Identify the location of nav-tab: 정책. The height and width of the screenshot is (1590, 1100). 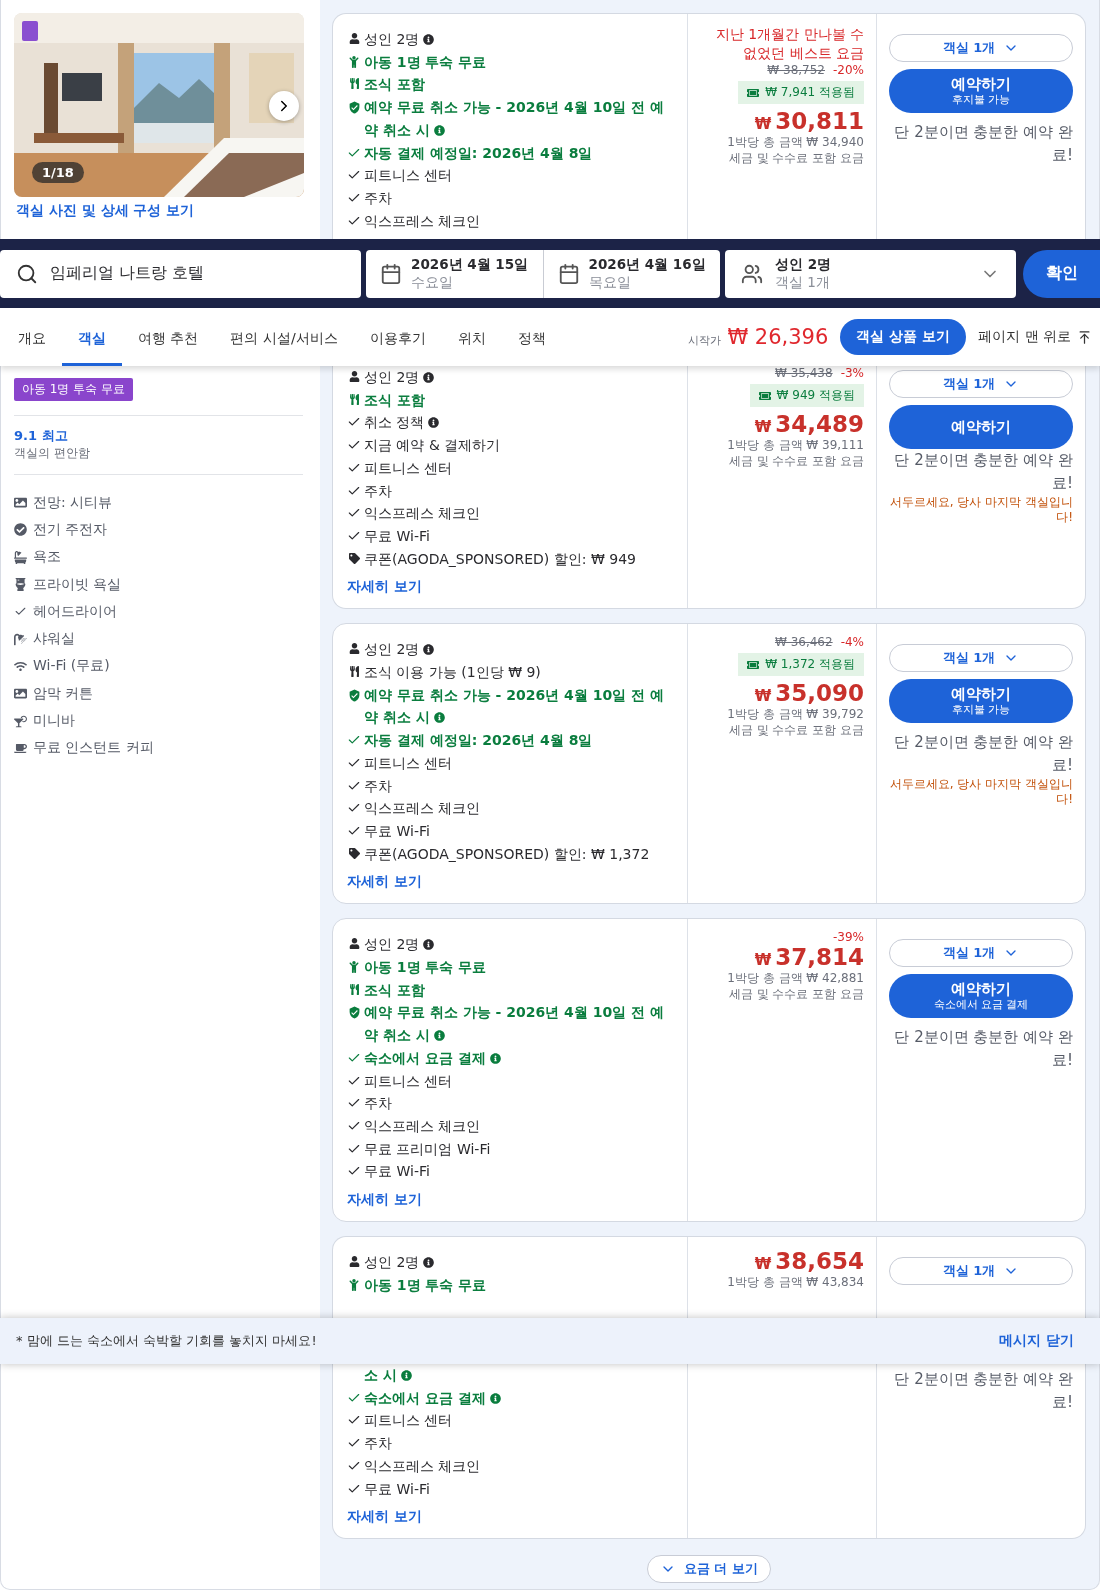
(531, 337).